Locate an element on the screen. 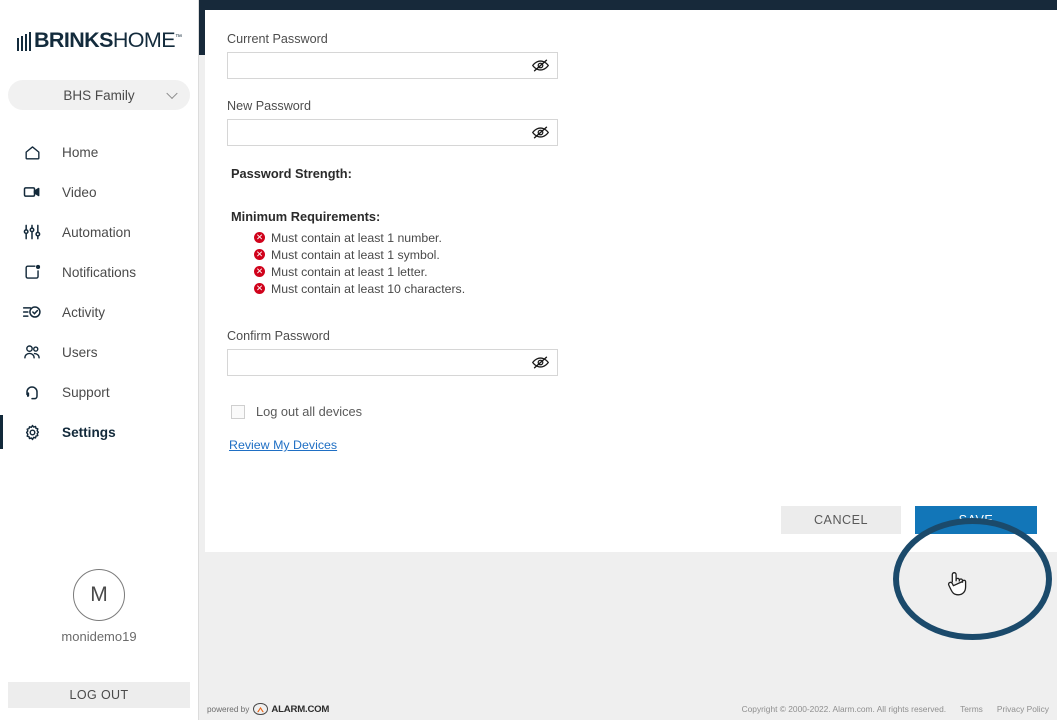  activity-check-icon is located at coordinates (32, 312).